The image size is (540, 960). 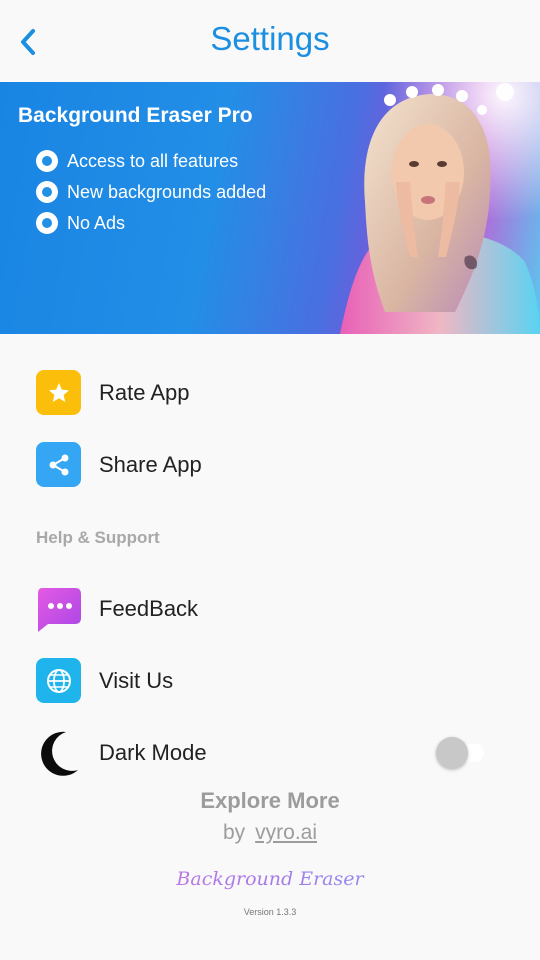 I want to click on globe-icon, so click(x=58, y=680).